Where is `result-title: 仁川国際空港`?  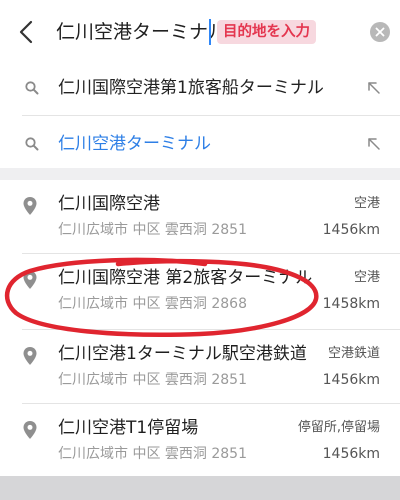
result-title: 仁川国際空港 is located at coordinates (109, 204).